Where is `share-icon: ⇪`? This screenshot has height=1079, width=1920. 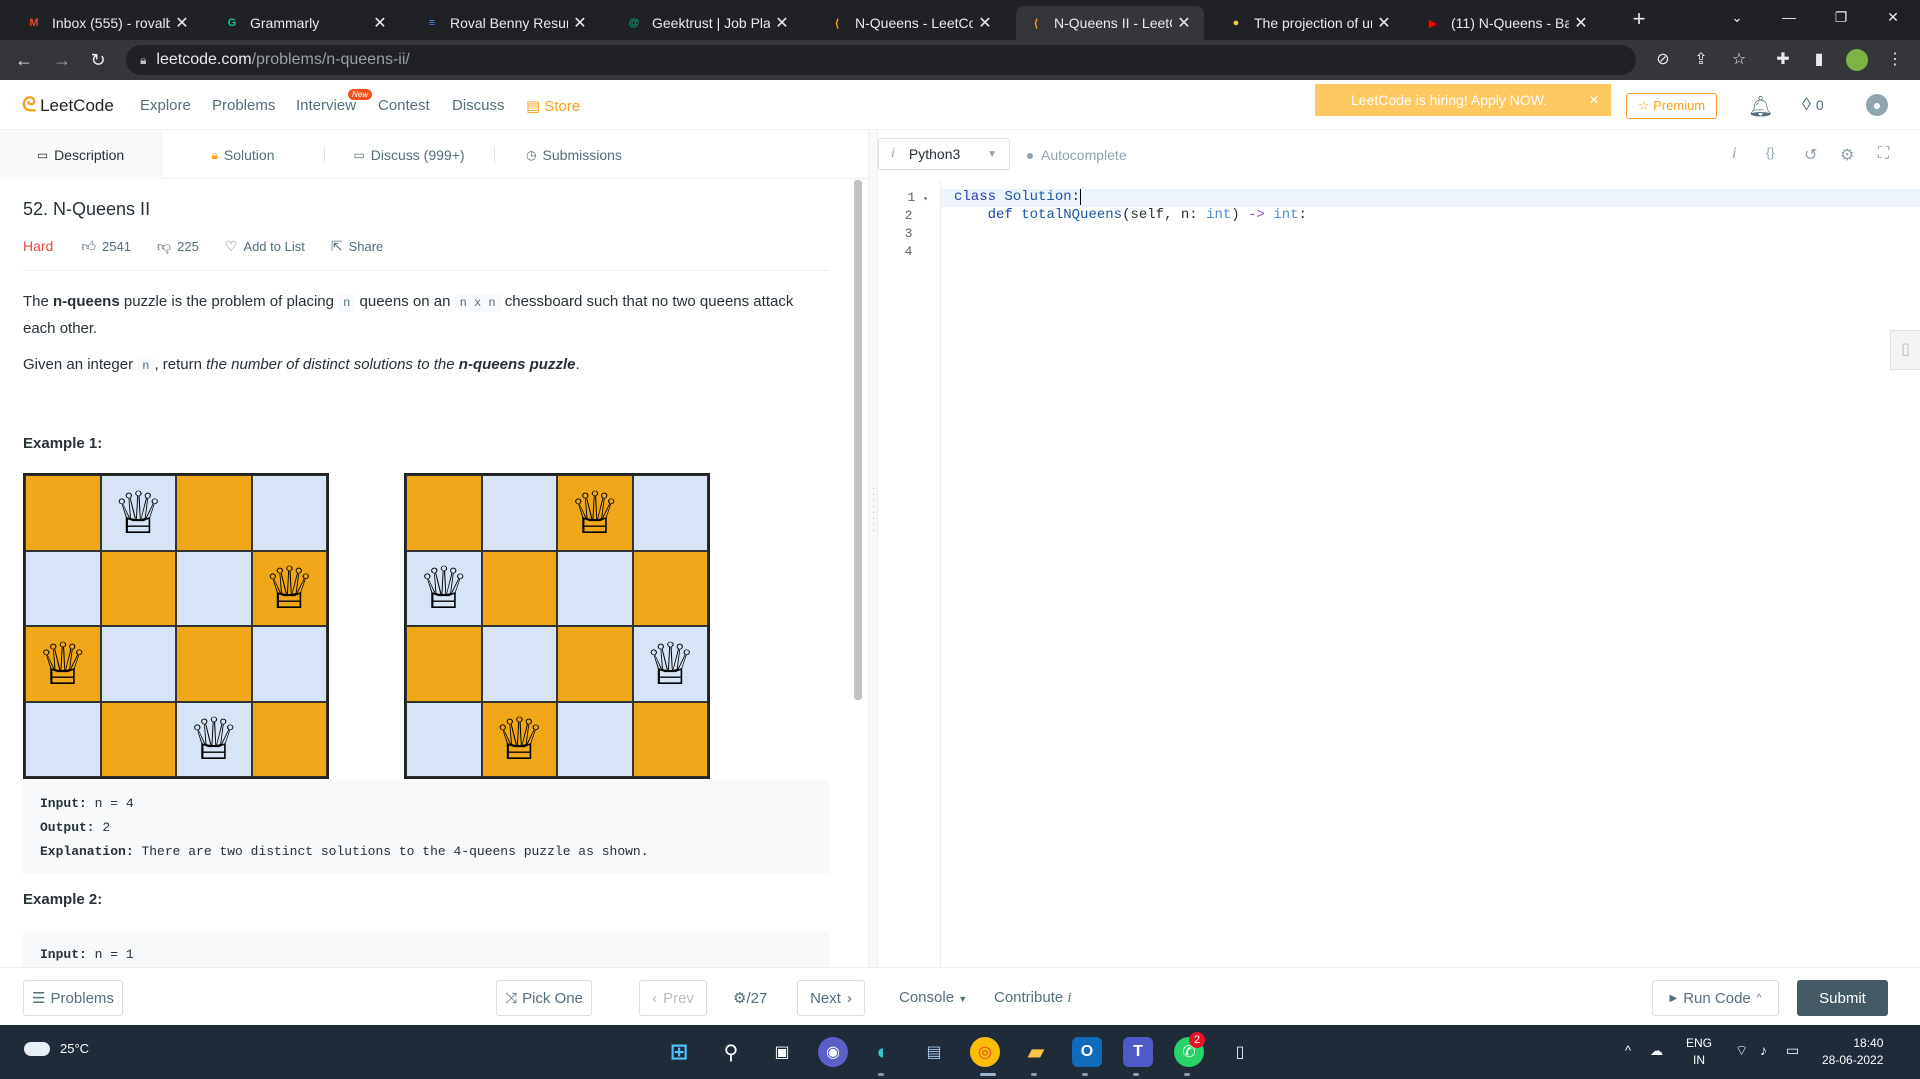
share-icon: ⇪ is located at coordinates (1701, 60).